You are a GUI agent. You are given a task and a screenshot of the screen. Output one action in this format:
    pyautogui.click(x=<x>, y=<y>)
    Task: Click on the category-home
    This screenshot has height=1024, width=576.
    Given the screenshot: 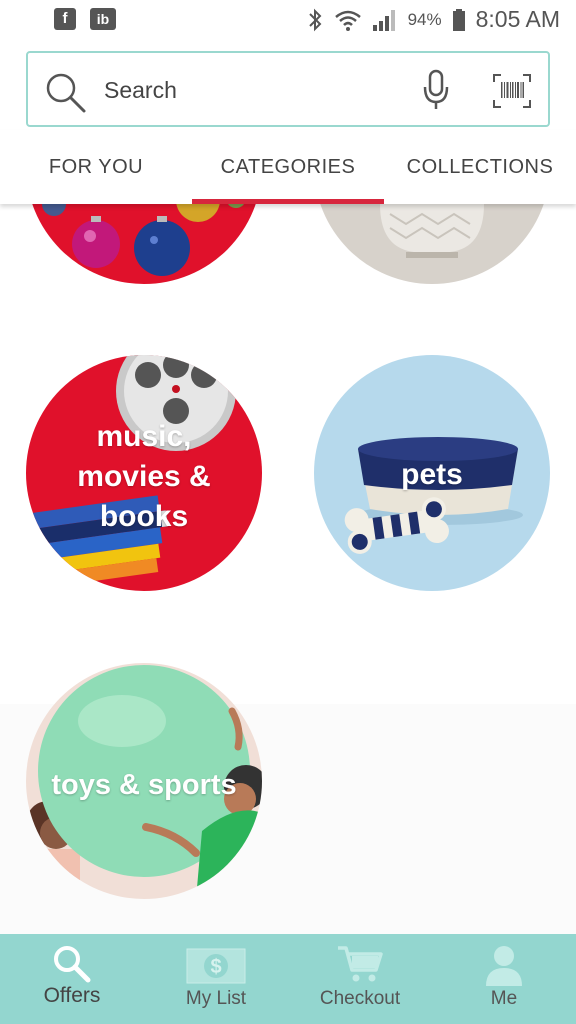 What is the action you would take?
    pyautogui.click(x=432, y=244)
    